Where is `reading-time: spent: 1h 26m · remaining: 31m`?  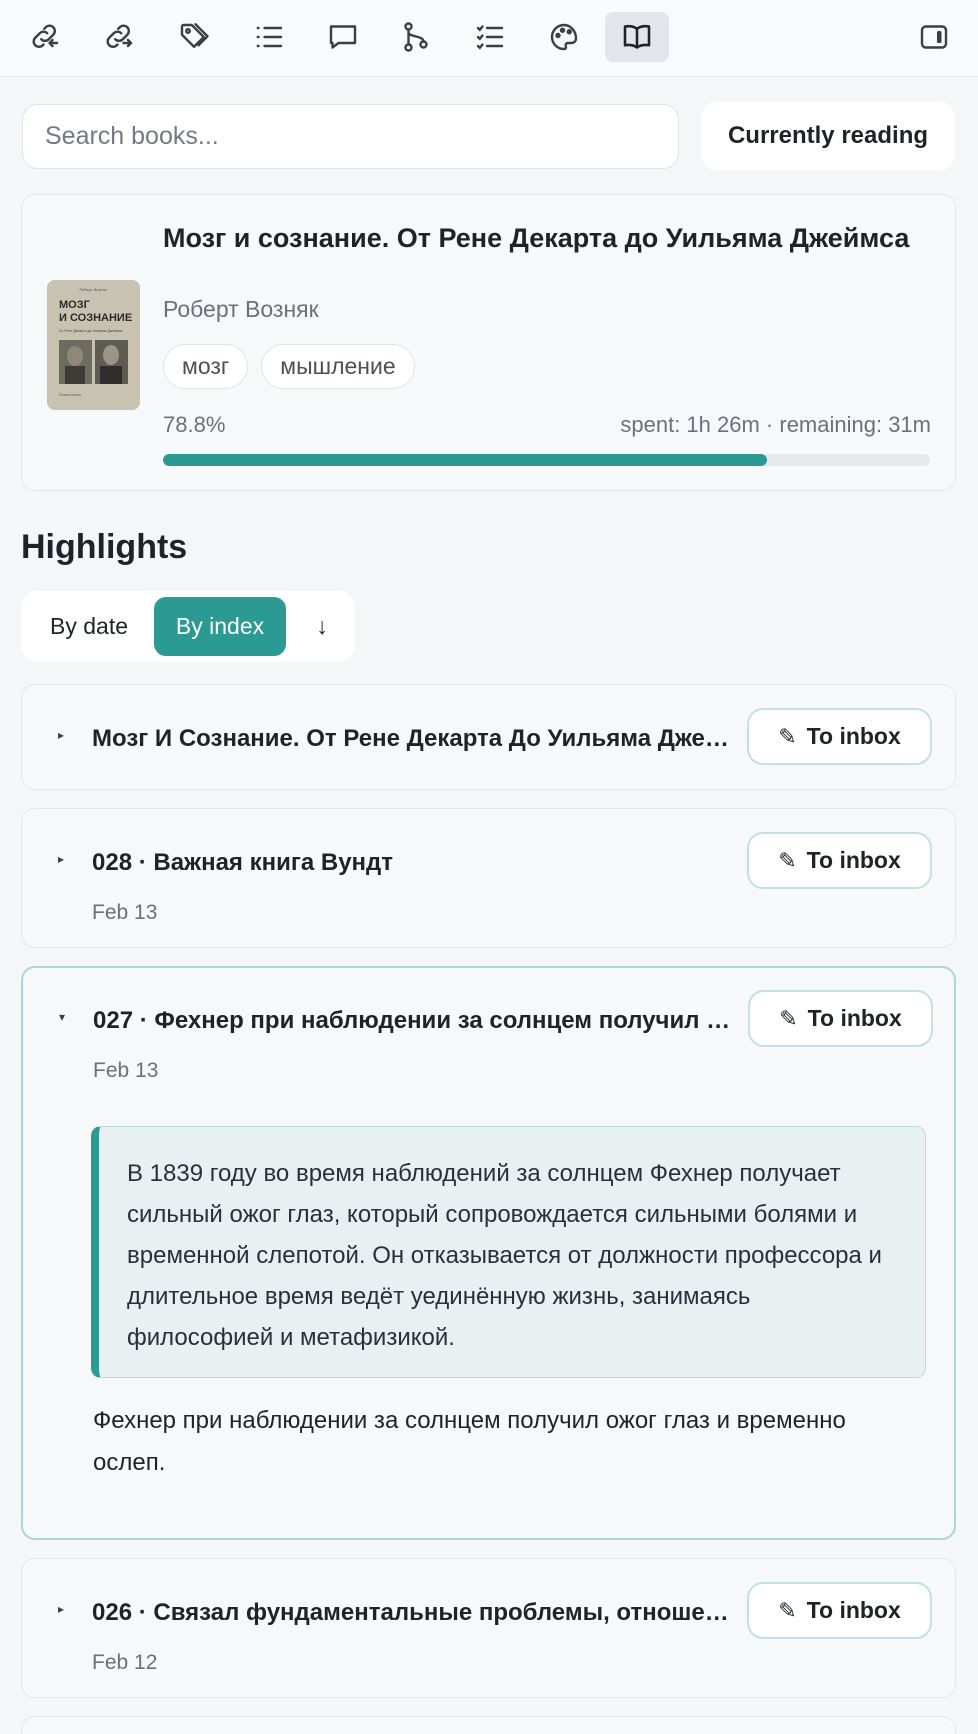 reading-time: spent: 1h 26m · remaining: 31m is located at coordinates (775, 424).